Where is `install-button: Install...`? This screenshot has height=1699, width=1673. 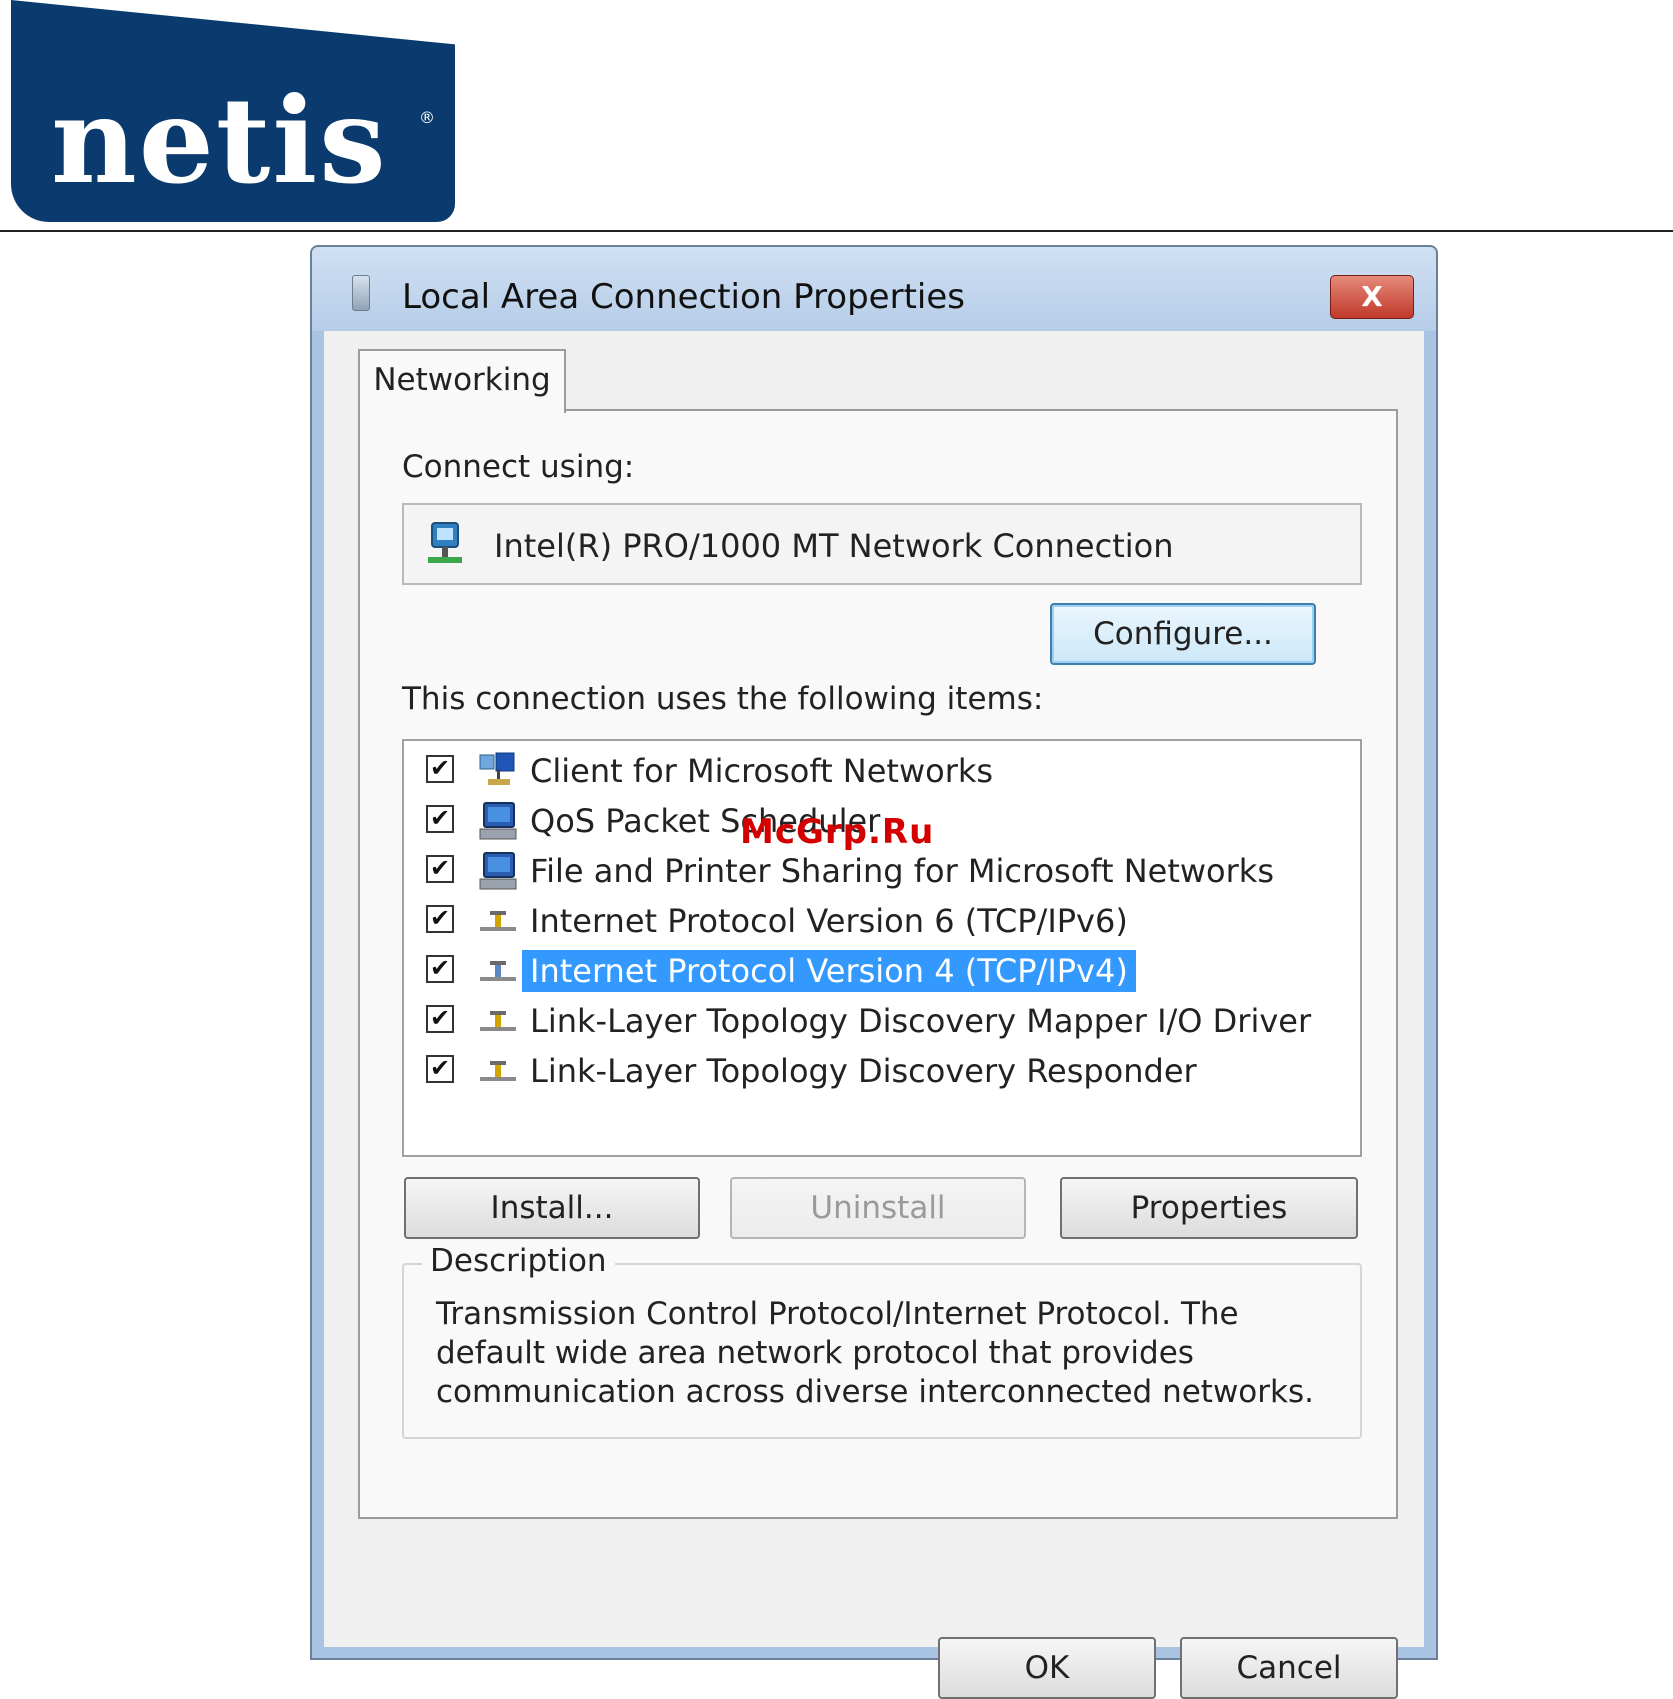
install-button: Install... is located at coordinates (552, 1208).